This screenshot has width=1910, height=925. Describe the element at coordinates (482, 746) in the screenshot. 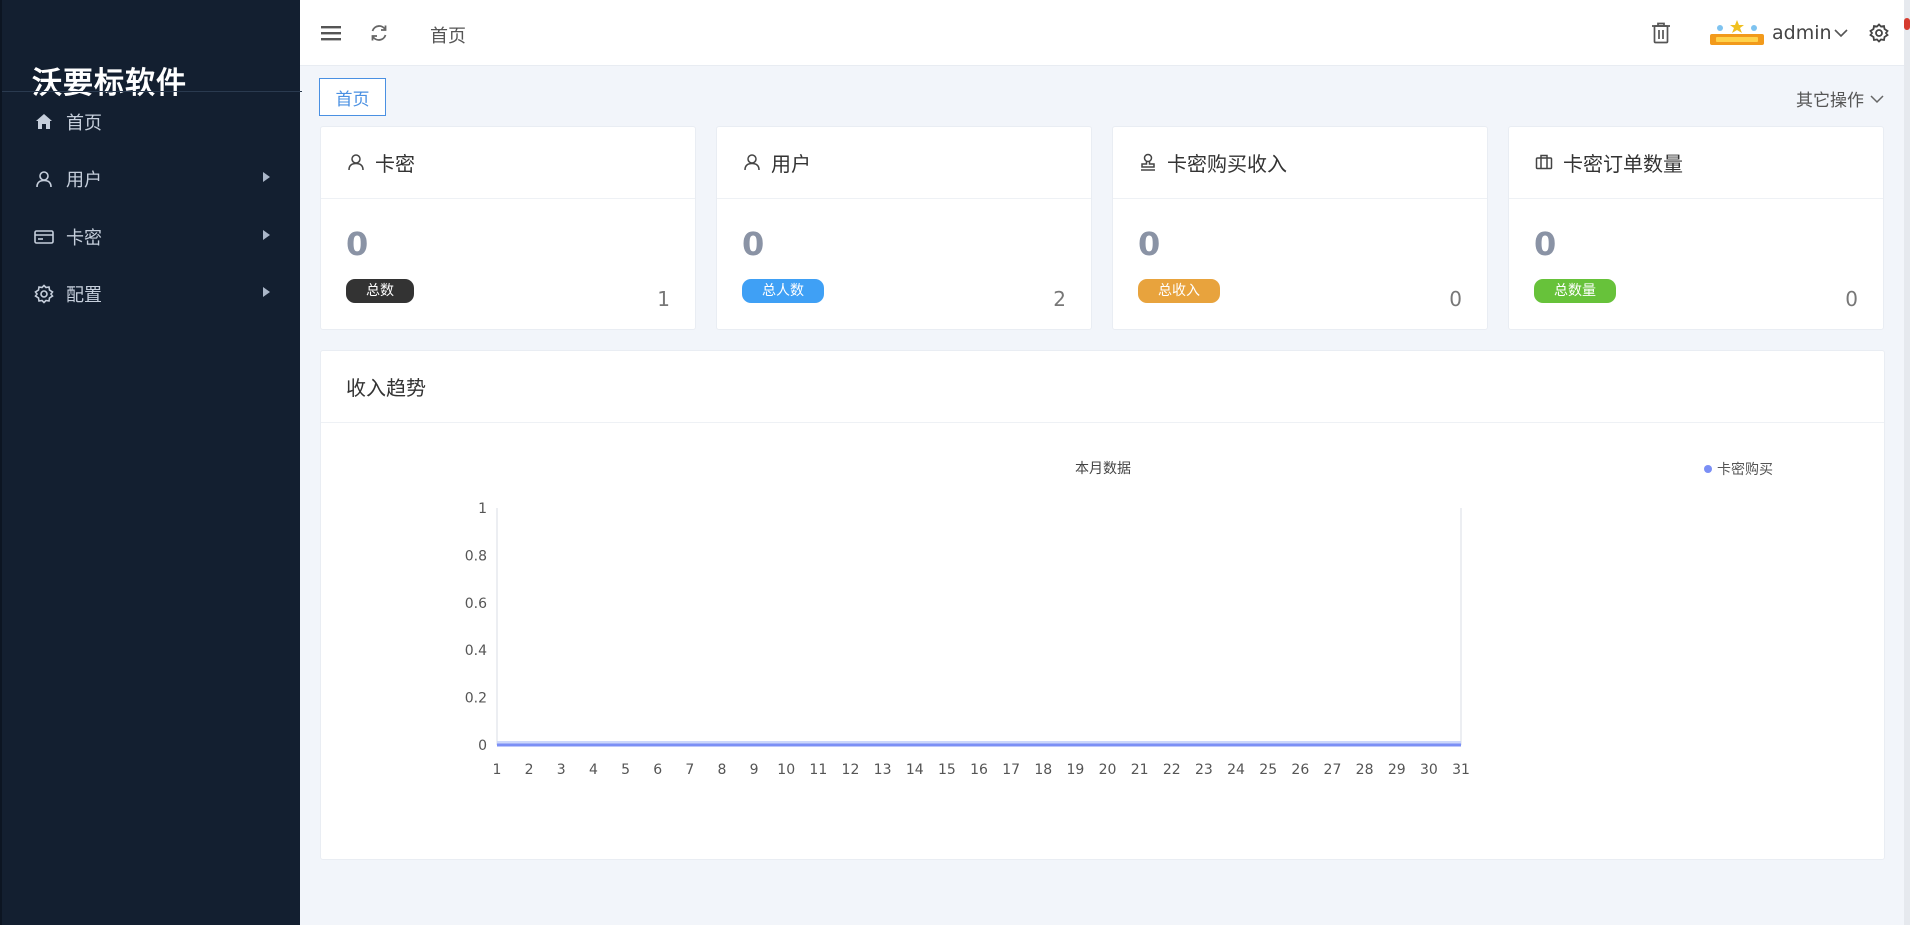

I see `y-tick-label: 0` at that location.